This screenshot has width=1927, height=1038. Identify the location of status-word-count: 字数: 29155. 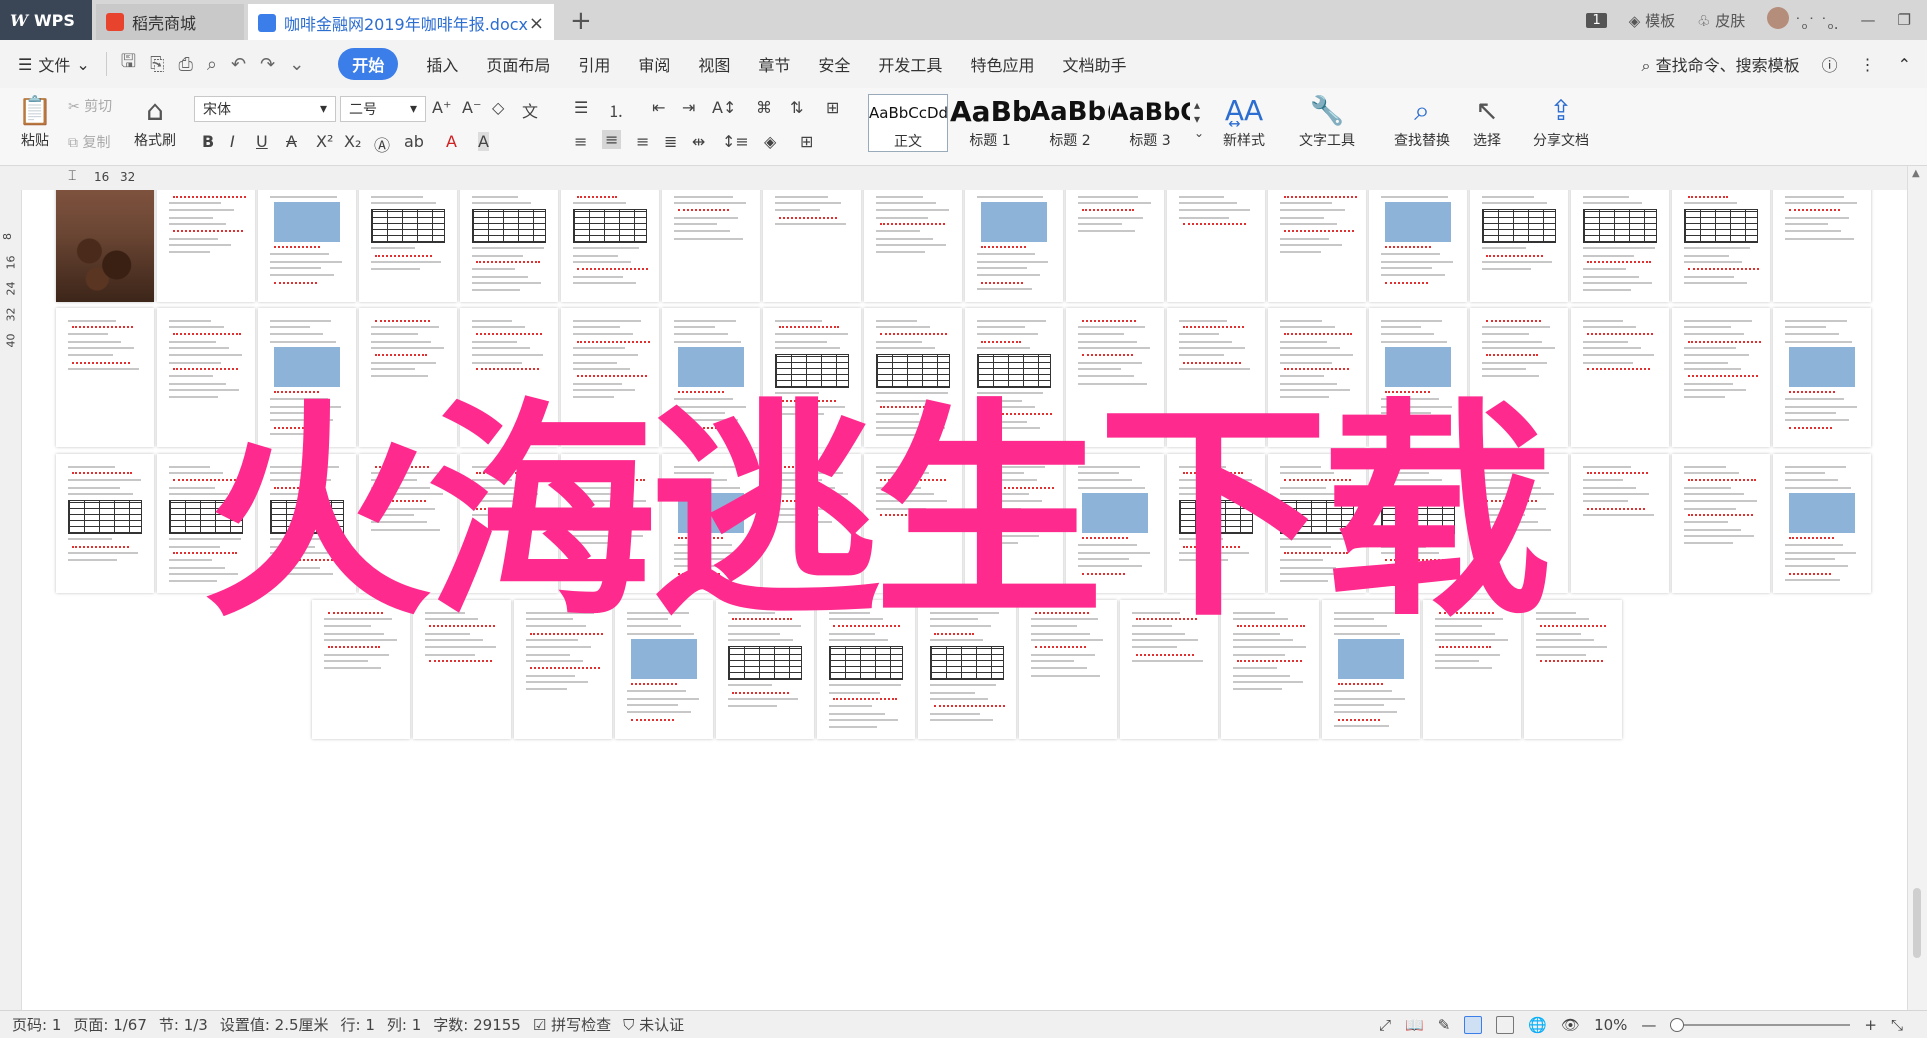
(477, 1024).